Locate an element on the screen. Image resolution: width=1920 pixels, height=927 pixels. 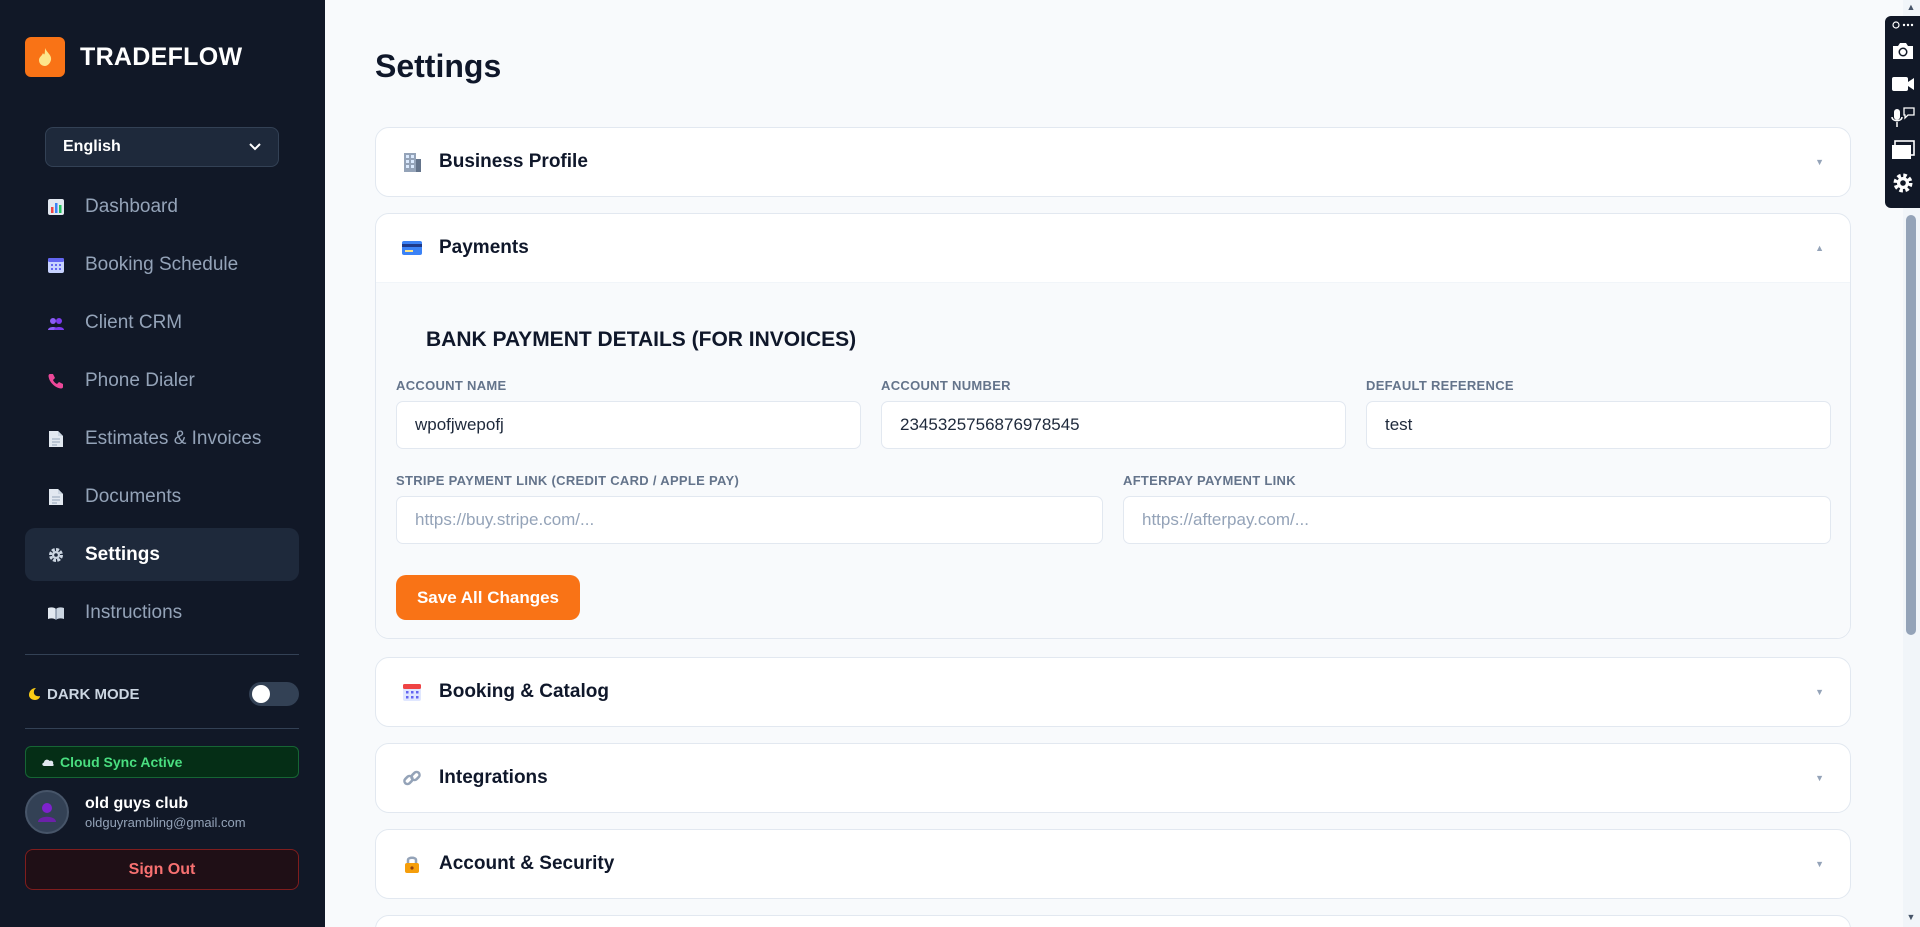
section-business-profile: Business Profile ▼ is located at coordinates (1113, 162).